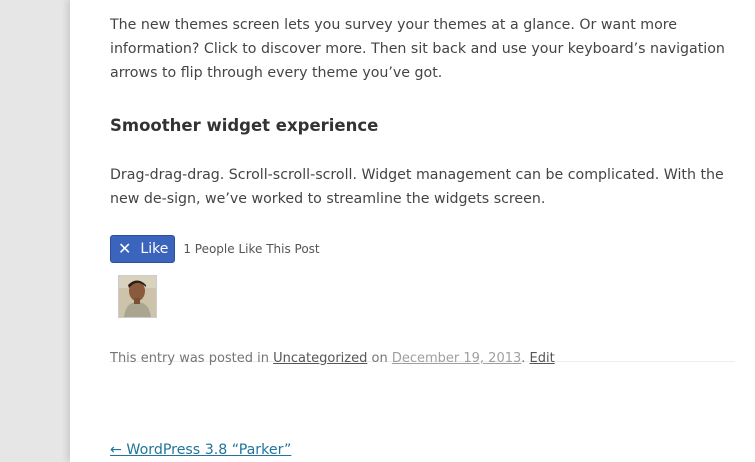 The width and height of the screenshot is (755, 462). I want to click on like-button-label: Like, so click(154, 249).